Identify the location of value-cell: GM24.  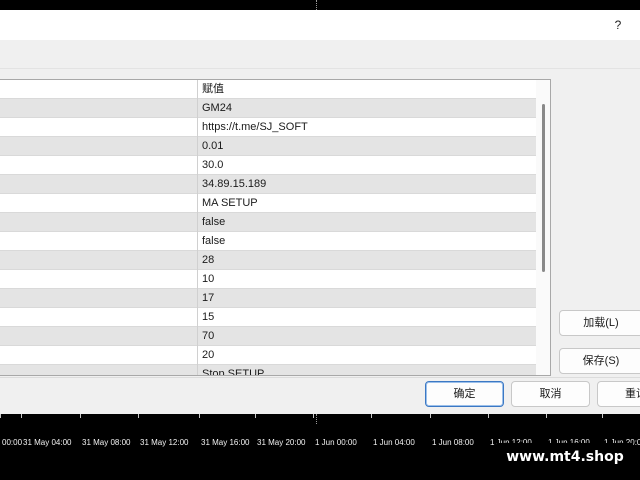
(369, 108).